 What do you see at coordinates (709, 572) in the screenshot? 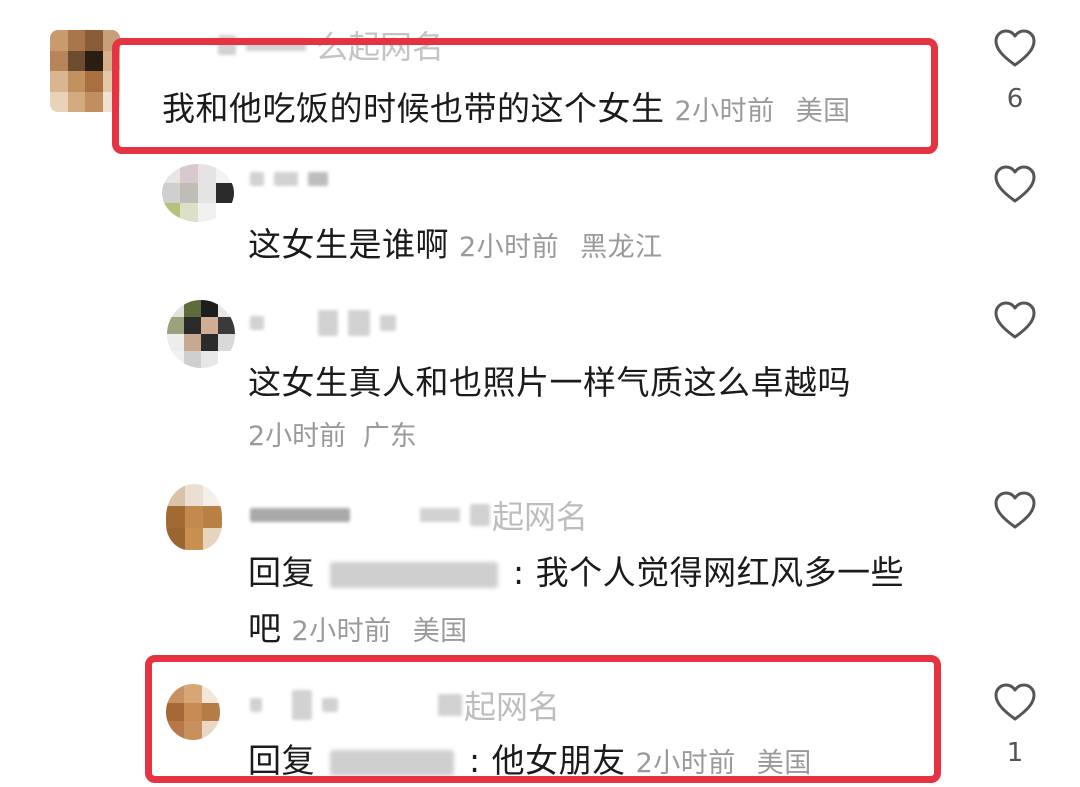
I see `comment-text: : 我个人觉得网红风多一些` at bounding box center [709, 572].